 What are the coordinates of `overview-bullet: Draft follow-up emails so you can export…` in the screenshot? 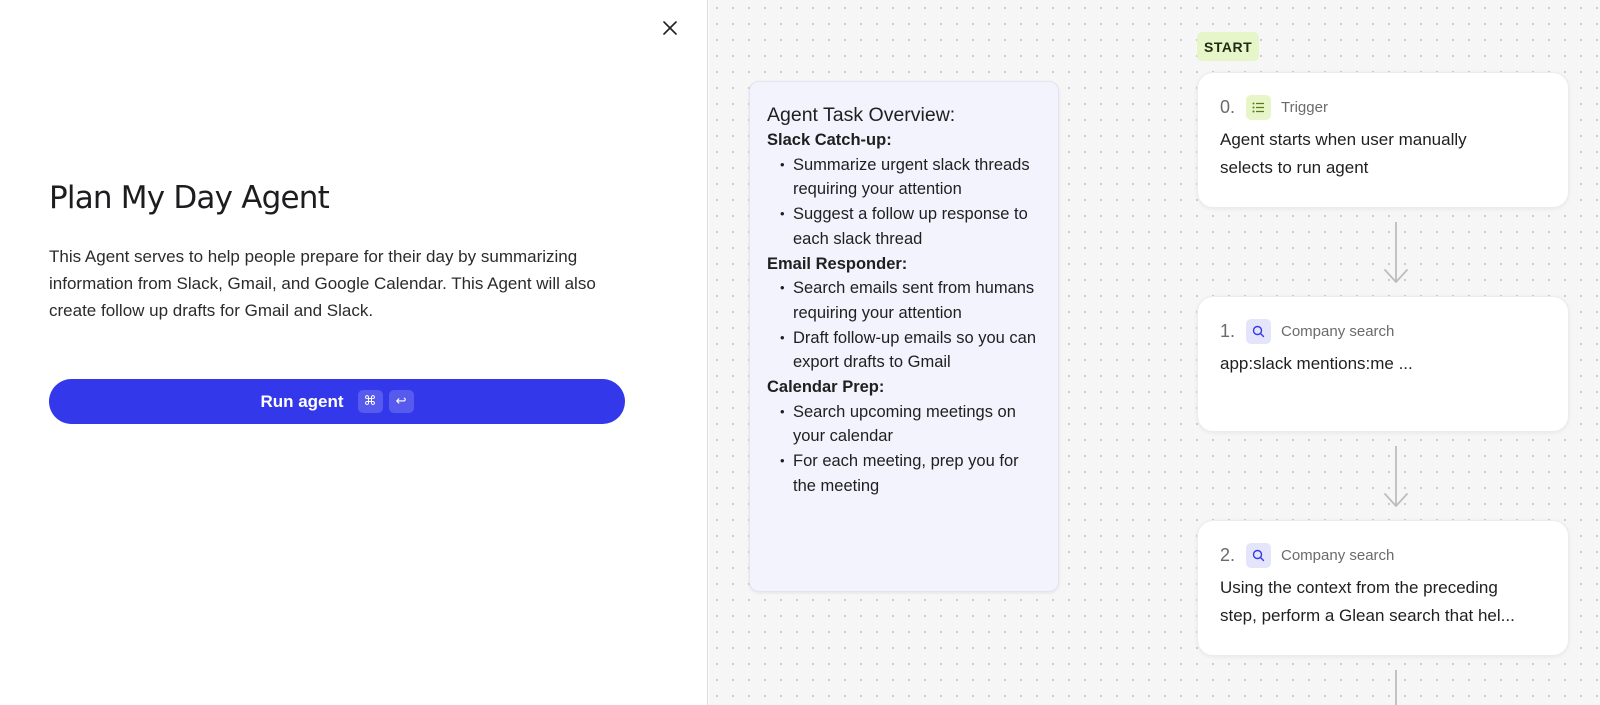 It's located at (904, 350).